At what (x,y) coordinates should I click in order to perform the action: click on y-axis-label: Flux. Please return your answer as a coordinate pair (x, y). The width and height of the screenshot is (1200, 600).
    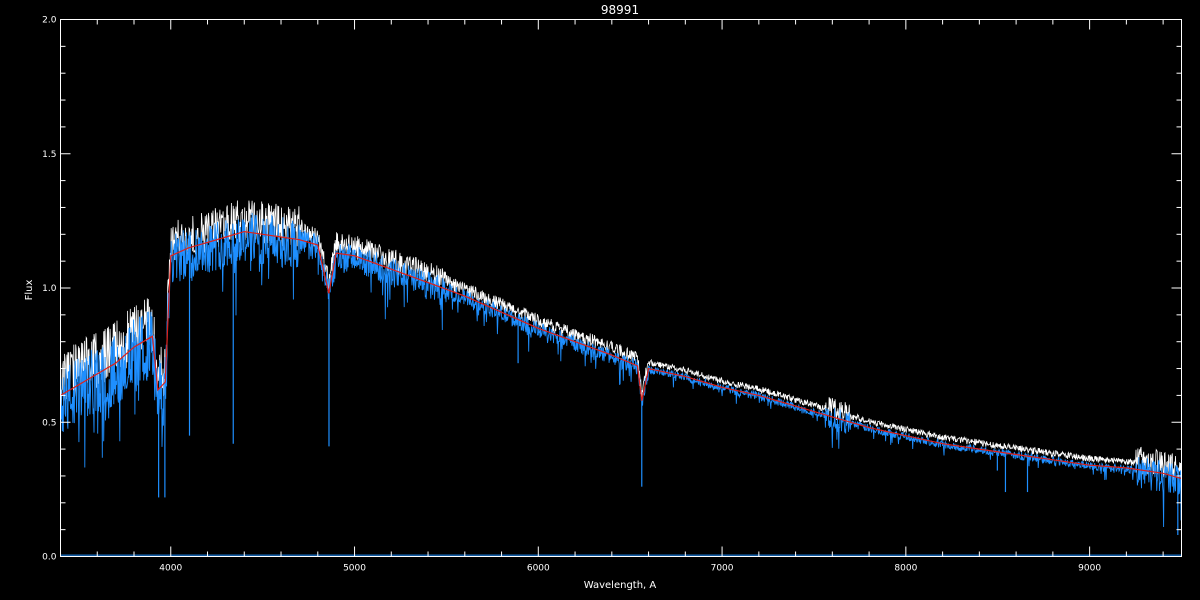
    Looking at the image, I should click on (29, 290).